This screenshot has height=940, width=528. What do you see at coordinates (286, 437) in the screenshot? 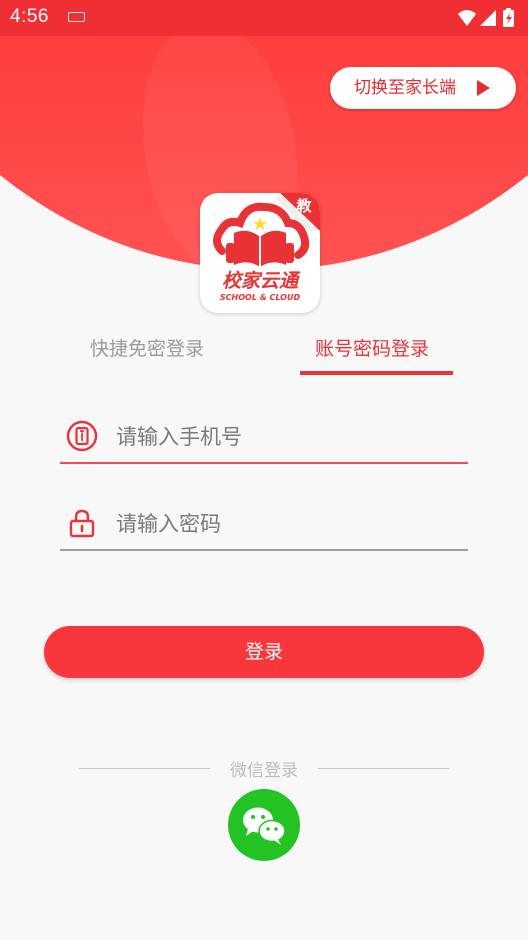
I see `phone-input` at bounding box center [286, 437].